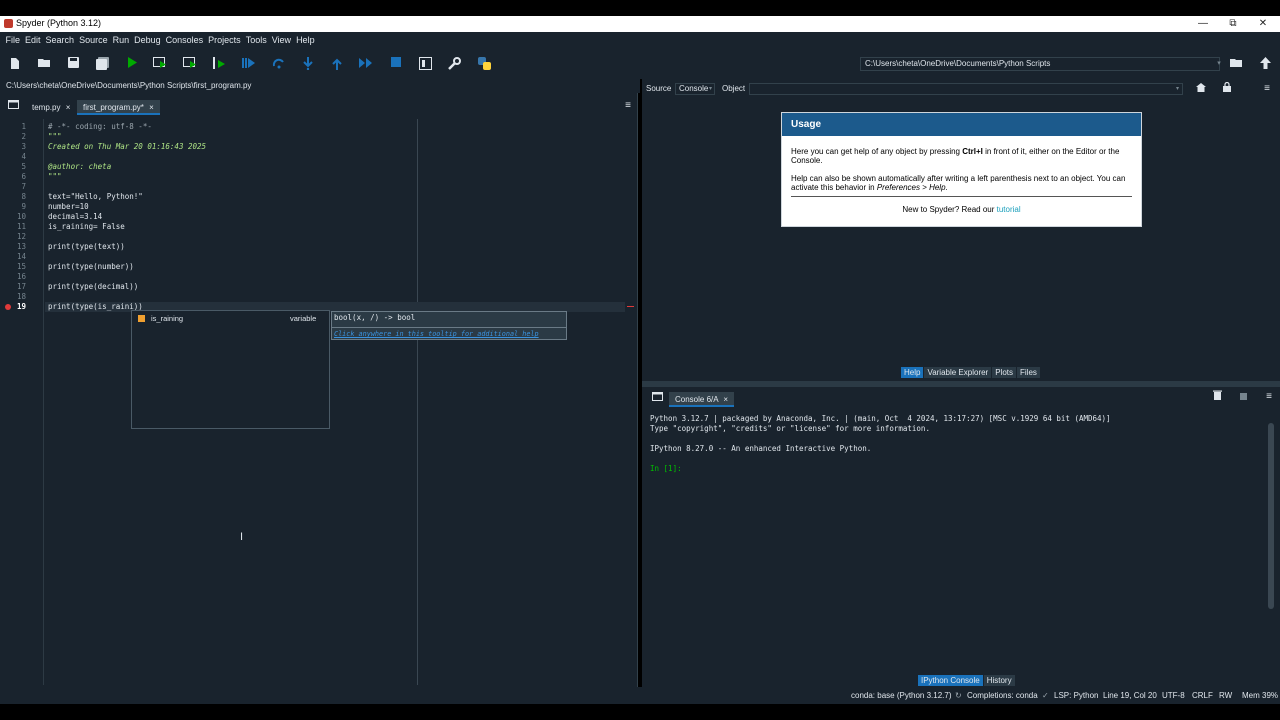 This screenshot has height=720, width=1280. I want to click on save-icon, so click(73, 64).